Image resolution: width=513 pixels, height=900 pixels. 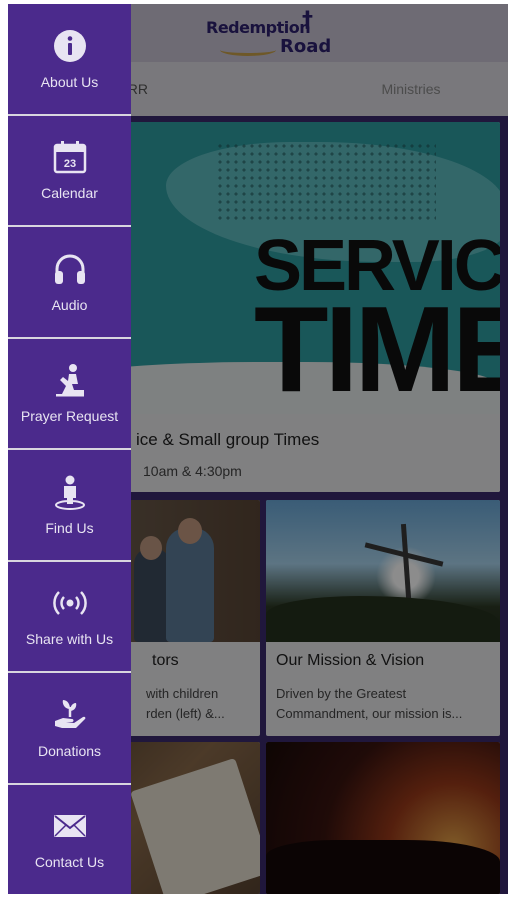 What do you see at coordinates (69, 164) in the screenshot?
I see `calendar-day: 23` at bounding box center [69, 164].